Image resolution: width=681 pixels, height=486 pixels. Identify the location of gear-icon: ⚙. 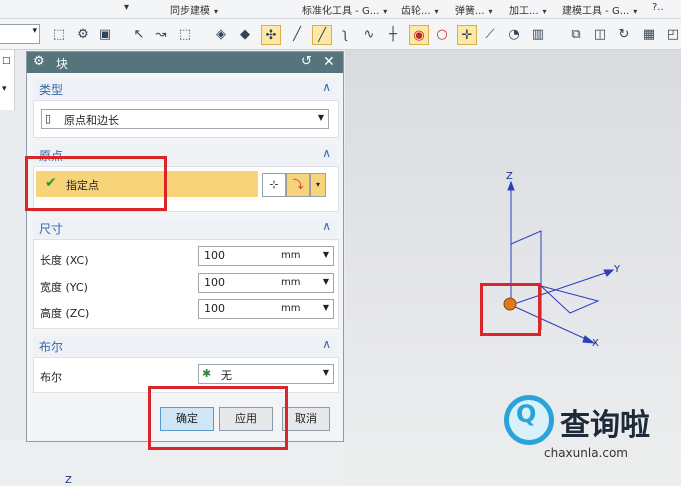
(39, 61).